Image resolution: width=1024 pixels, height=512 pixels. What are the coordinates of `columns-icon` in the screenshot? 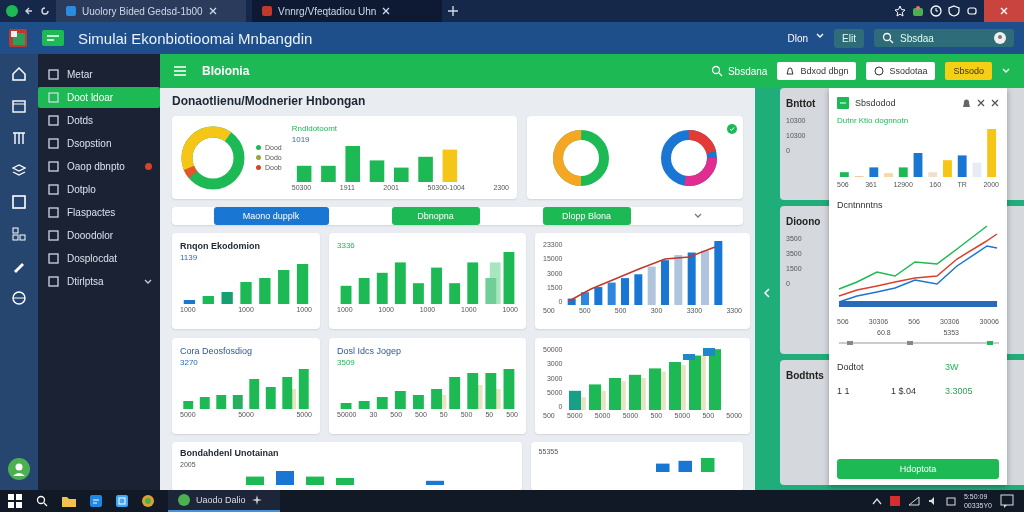 It's located at (19, 138).